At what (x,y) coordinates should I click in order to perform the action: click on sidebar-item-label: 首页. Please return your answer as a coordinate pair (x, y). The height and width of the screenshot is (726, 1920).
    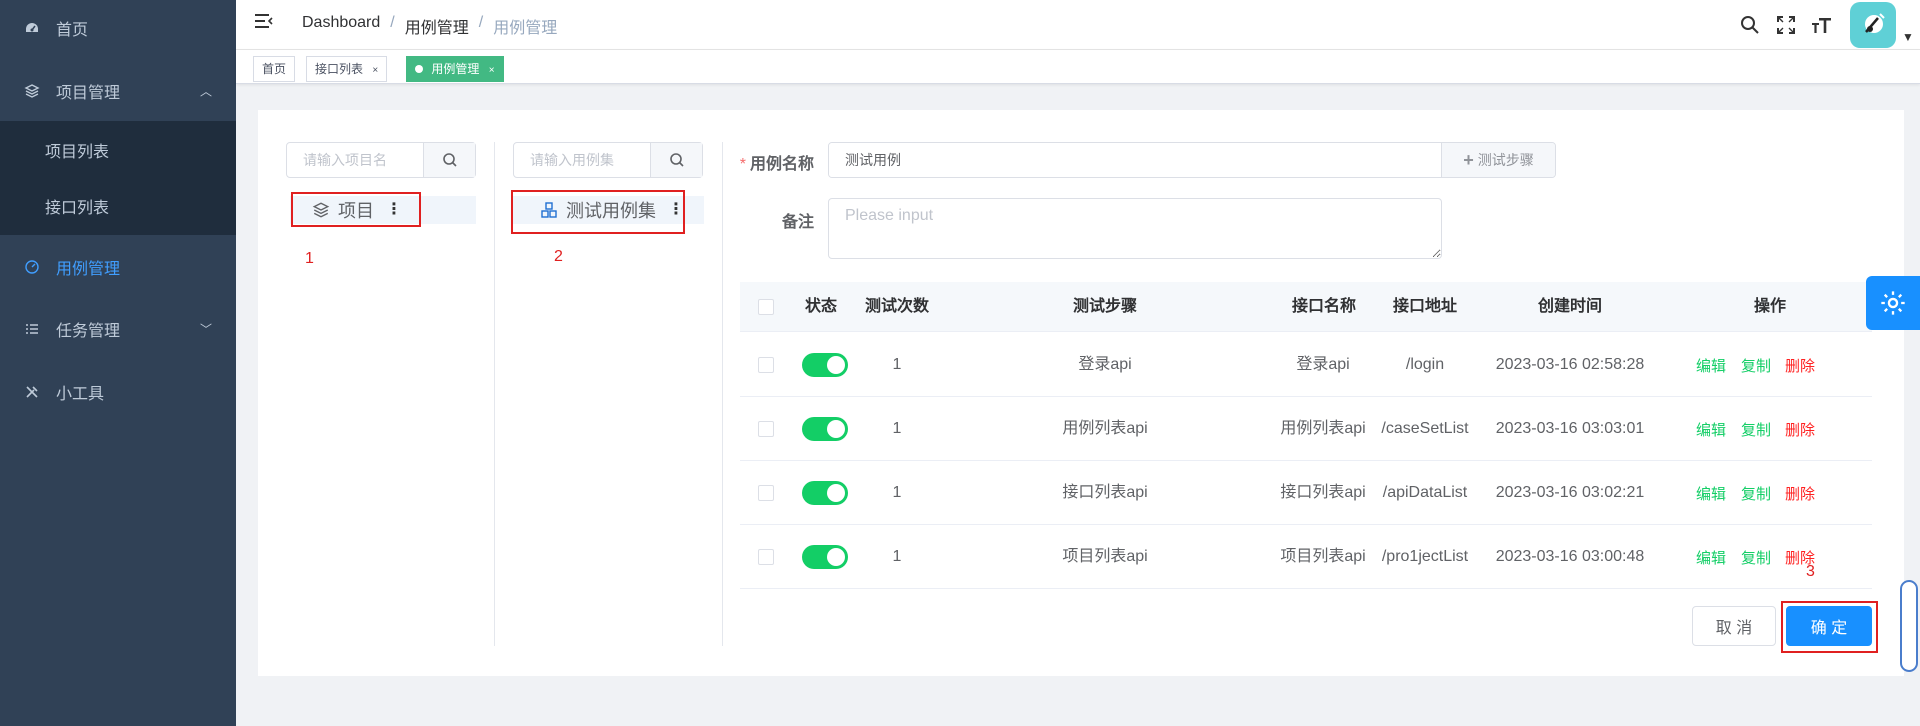
    Looking at the image, I should click on (72, 30).